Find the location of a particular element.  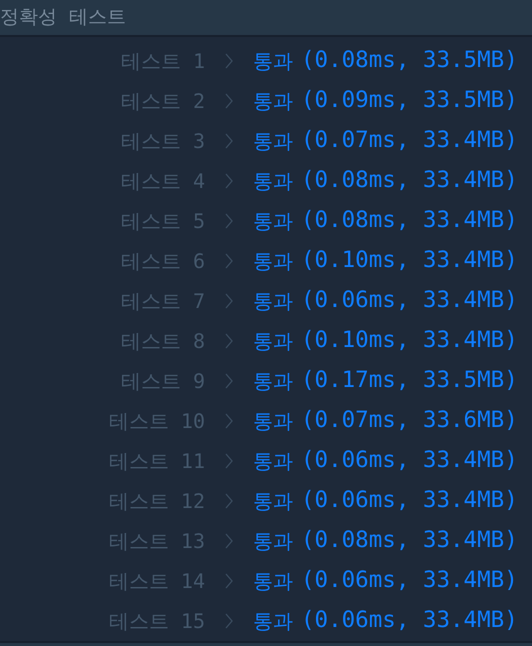

result-detail: (0.17ms, 33.5MB) is located at coordinates (409, 381).